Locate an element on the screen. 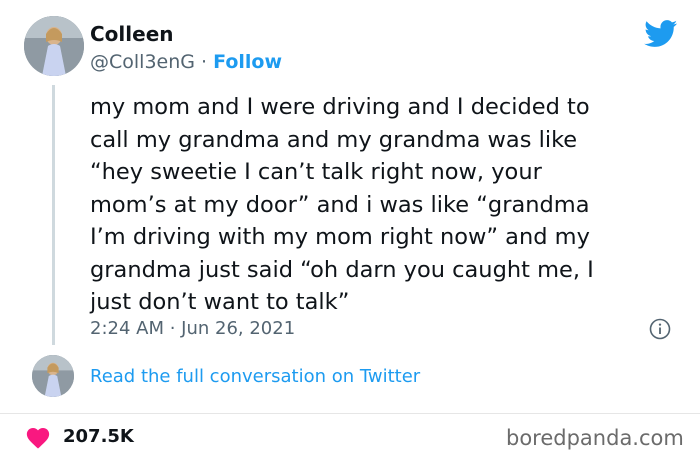 This screenshot has height=461, width=700. author-handle: @Coll3enG is located at coordinates (142, 62).